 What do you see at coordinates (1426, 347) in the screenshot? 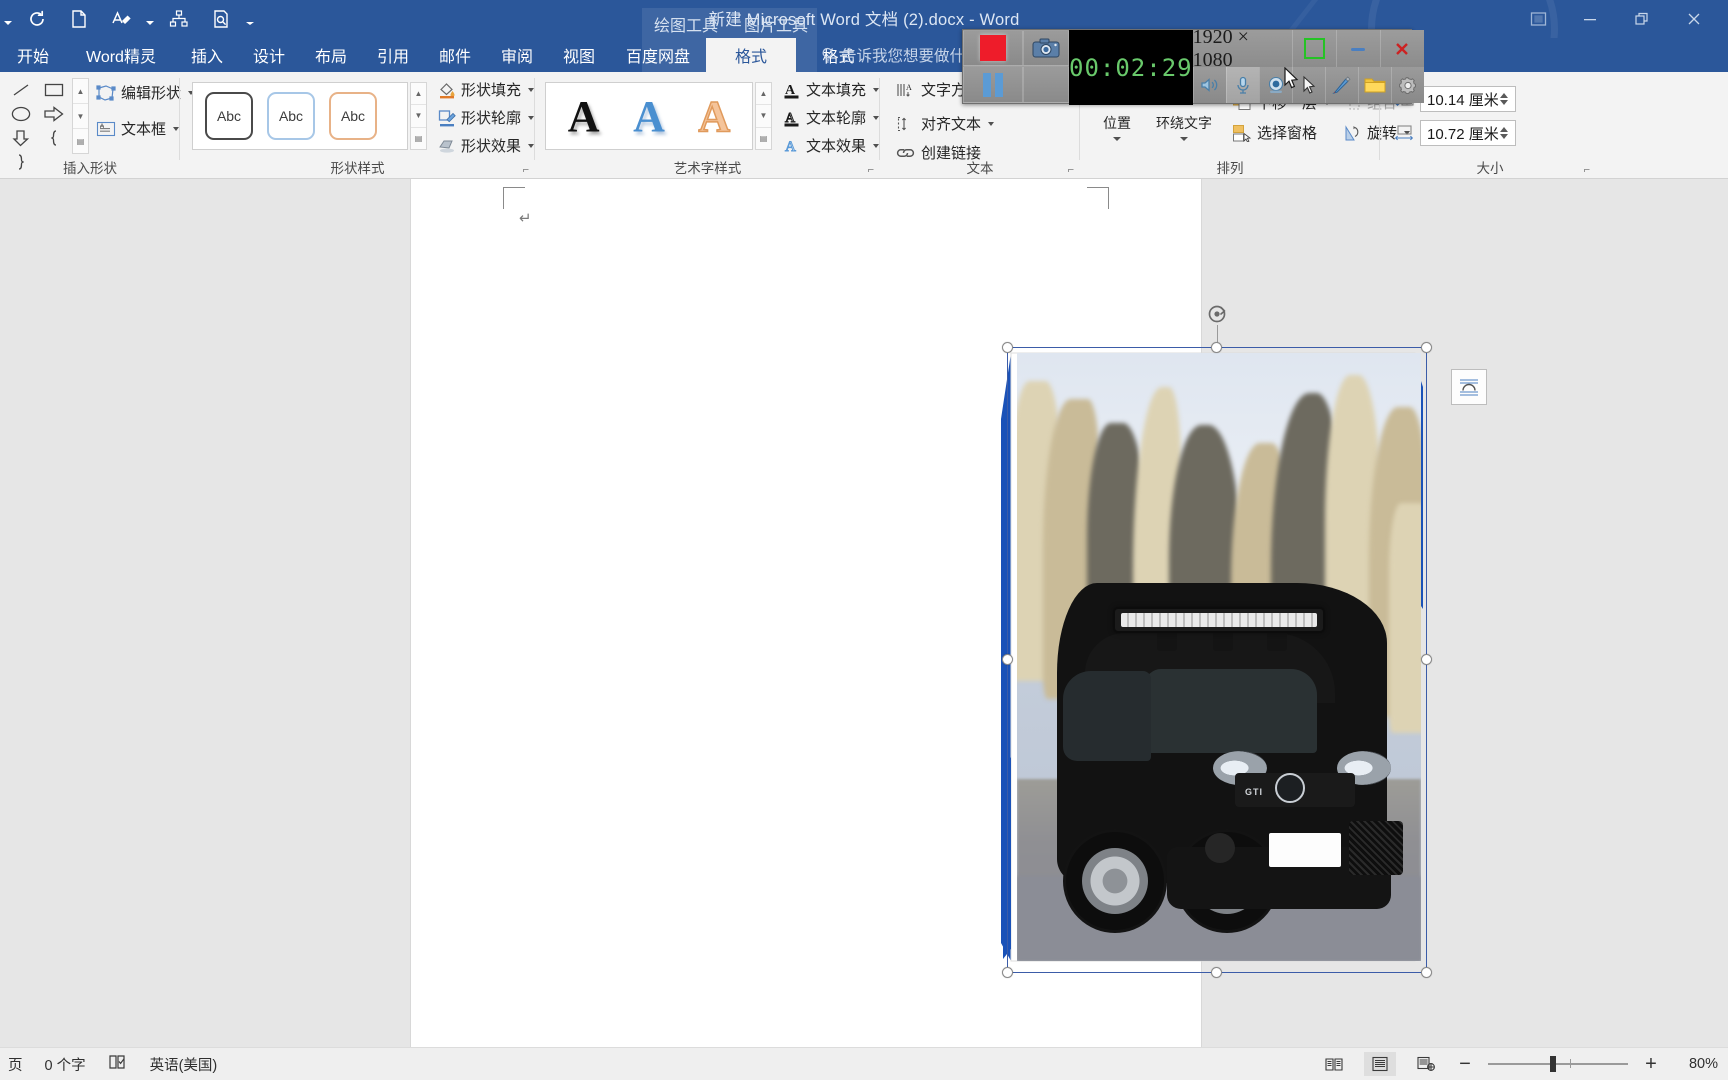
I see `resize-handle-top-right` at bounding box center [1426, 347].